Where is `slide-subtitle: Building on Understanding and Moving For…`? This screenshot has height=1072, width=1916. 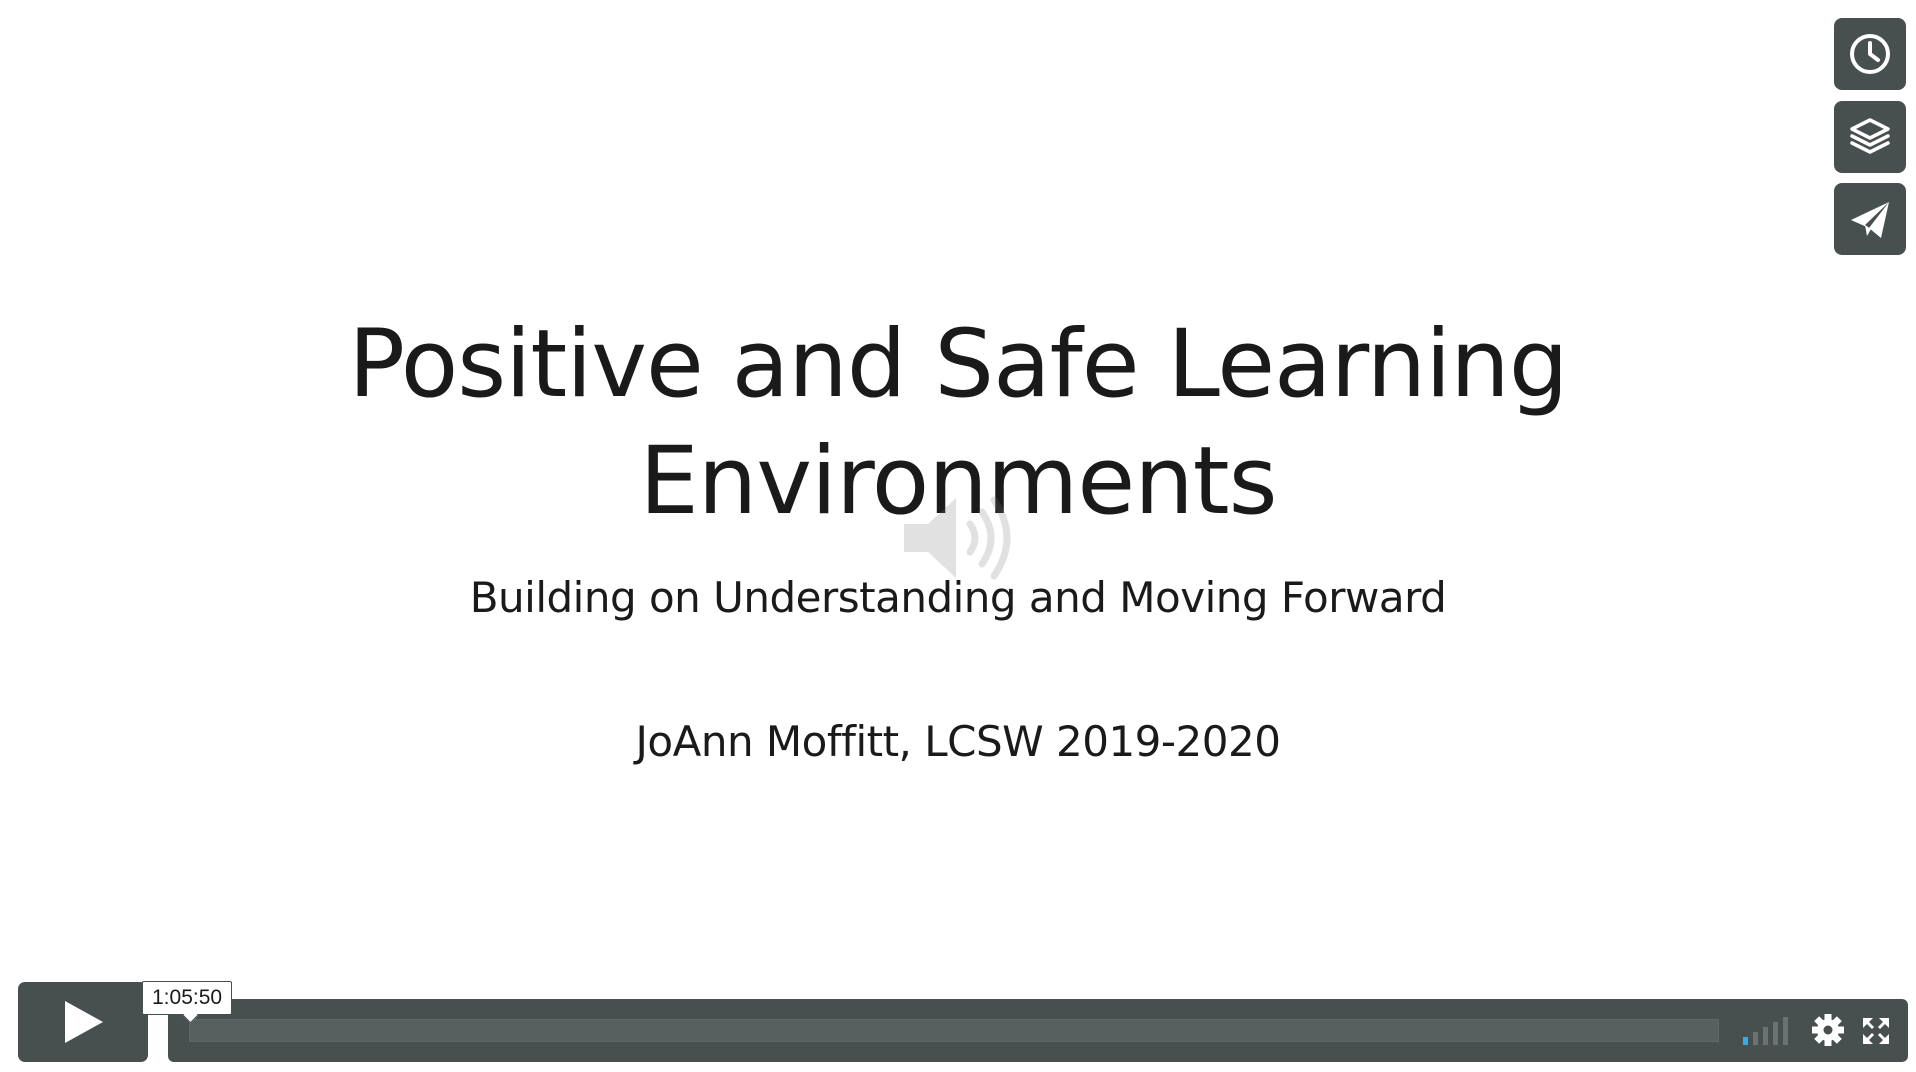 slide-subtitle: Building on Understanding and Moving For… is located at coordinates (958, 597).